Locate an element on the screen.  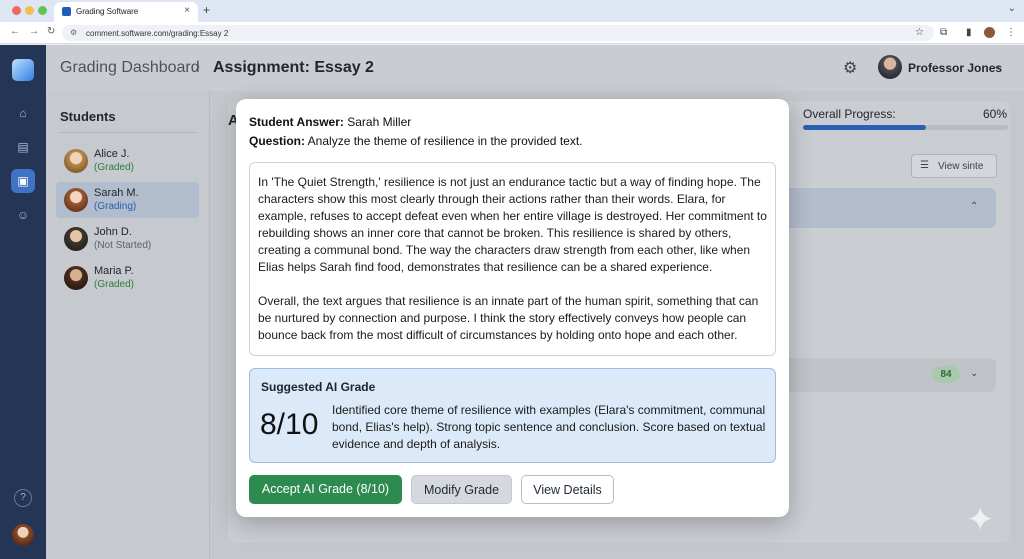
sidebar-toggle-icon: ▮ is located at coordinates (969, 32).